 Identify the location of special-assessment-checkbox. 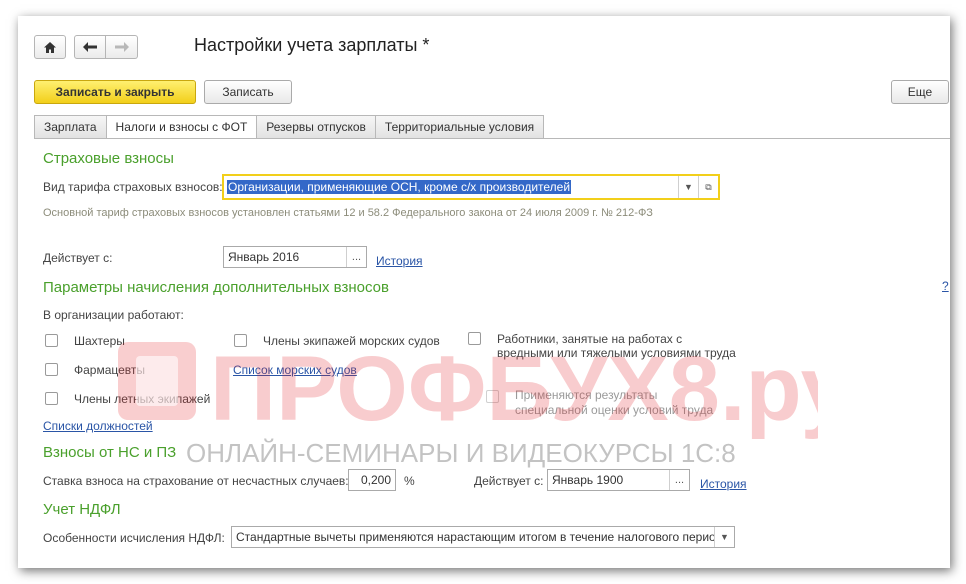
(492, 396).